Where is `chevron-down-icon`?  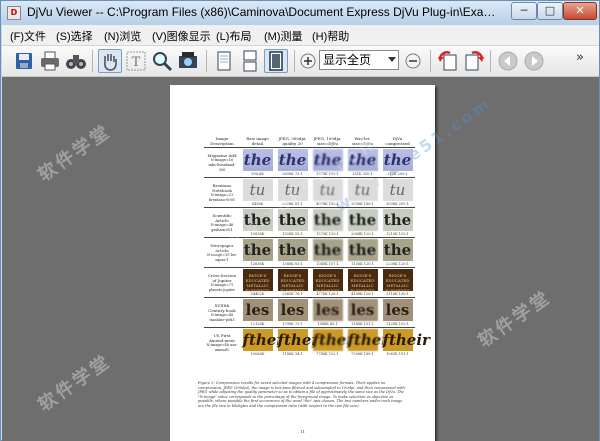 chevron-down-icon is located at coordinates (392, 59).